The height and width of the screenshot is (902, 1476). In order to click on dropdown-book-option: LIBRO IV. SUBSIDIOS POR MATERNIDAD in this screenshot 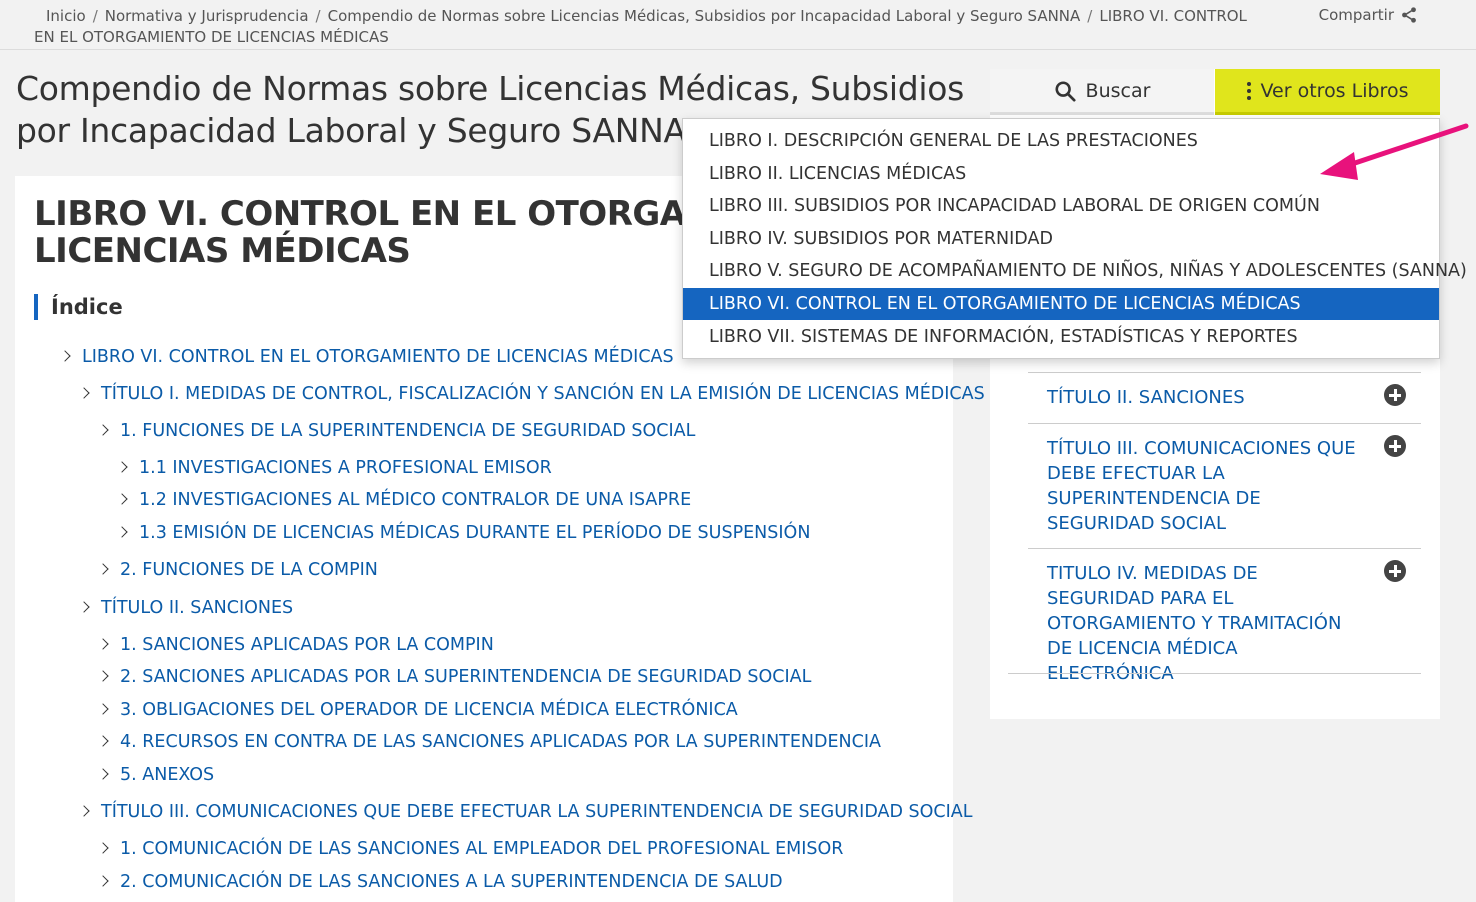, I will do `click(1061, 239)`.